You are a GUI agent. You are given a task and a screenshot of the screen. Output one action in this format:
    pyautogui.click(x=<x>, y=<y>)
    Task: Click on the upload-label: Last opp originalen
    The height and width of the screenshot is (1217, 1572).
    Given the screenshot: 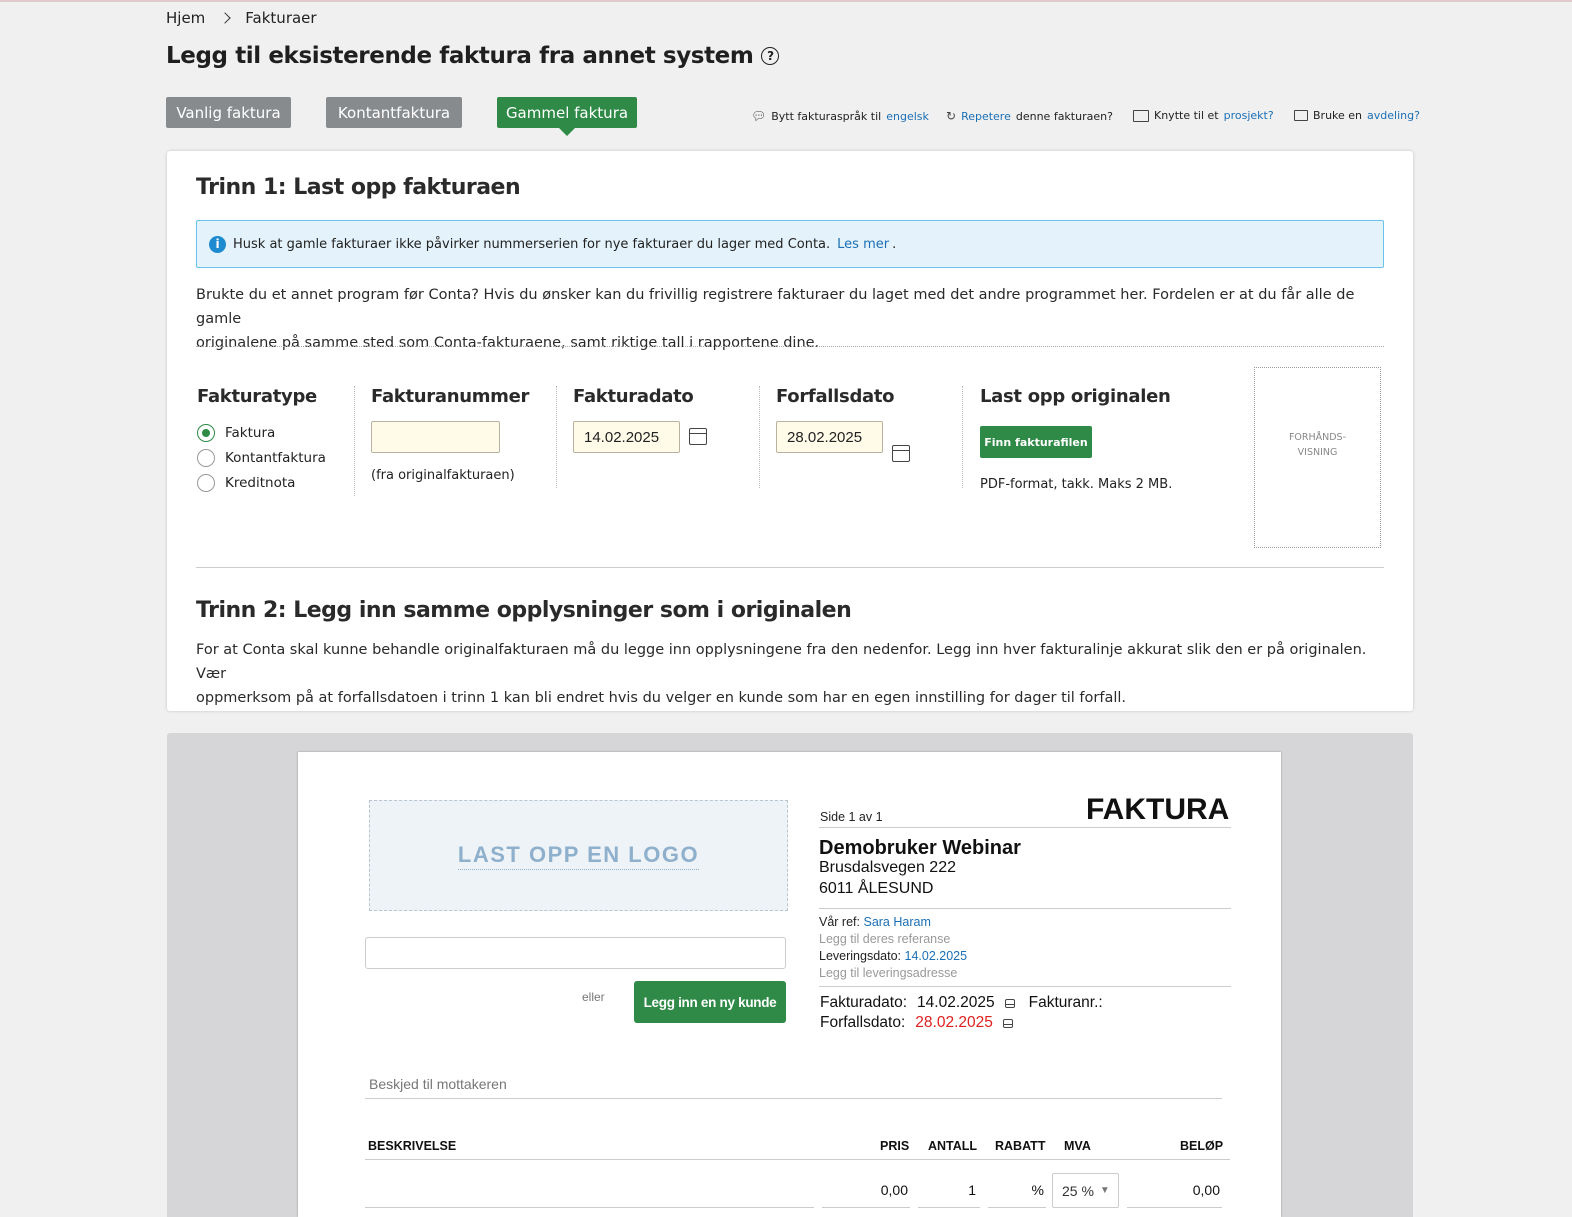 What is the action you would take?
    pyautogui.click(x=1075, y=396)
    